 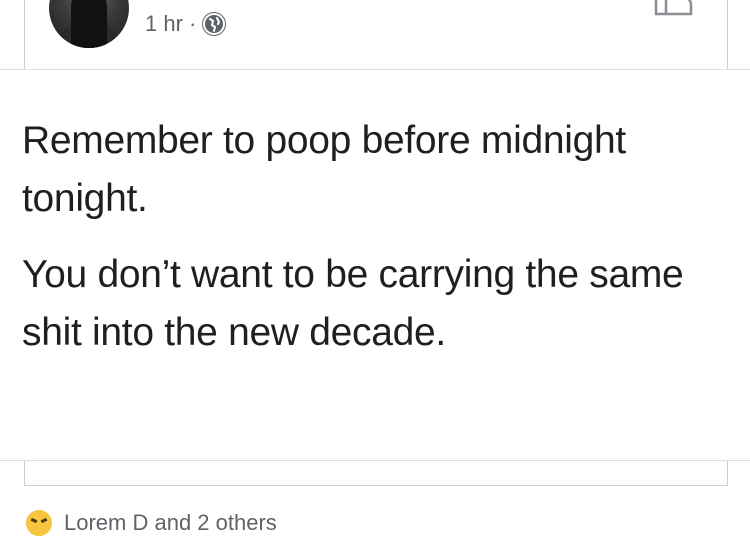 I want to click on post-meta: 1 hr ·, so click(x=186, y=24).